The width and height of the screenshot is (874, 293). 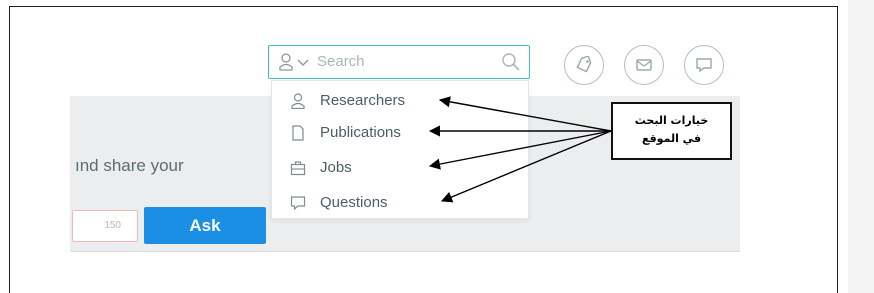 I want to click on dropdown-item-researchers: Researchers, so click(x=401, y=102).